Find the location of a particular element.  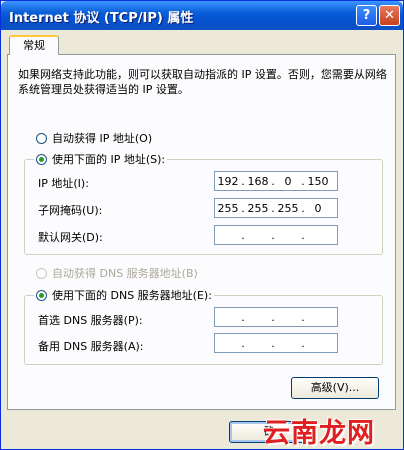

tab-general: 常规 is located at coordinates (34, 45).